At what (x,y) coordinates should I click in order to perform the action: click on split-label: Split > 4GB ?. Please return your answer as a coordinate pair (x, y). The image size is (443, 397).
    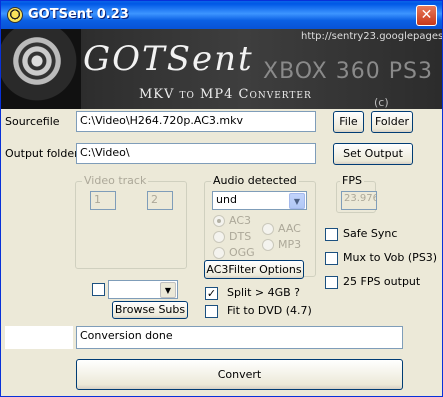
    Looking at the image, I should click on (264, 292).